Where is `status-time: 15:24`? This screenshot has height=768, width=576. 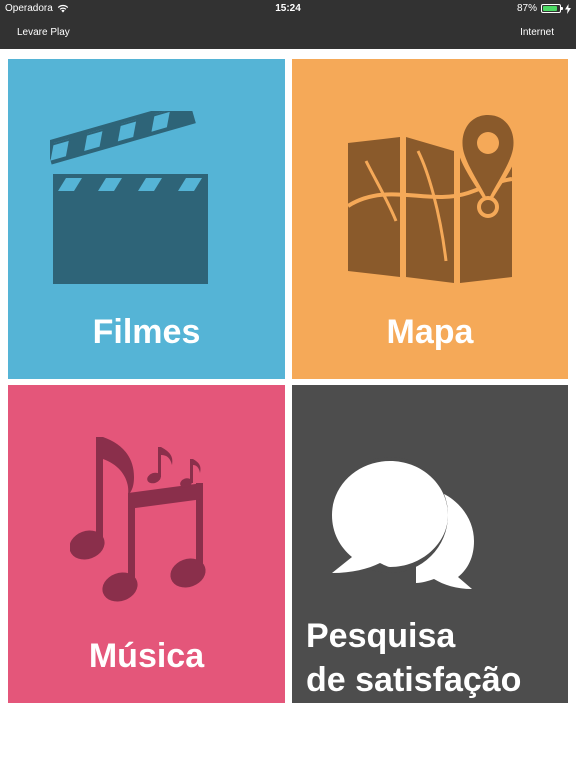
status-time: 15:24 is located at coordinates (288, 8).